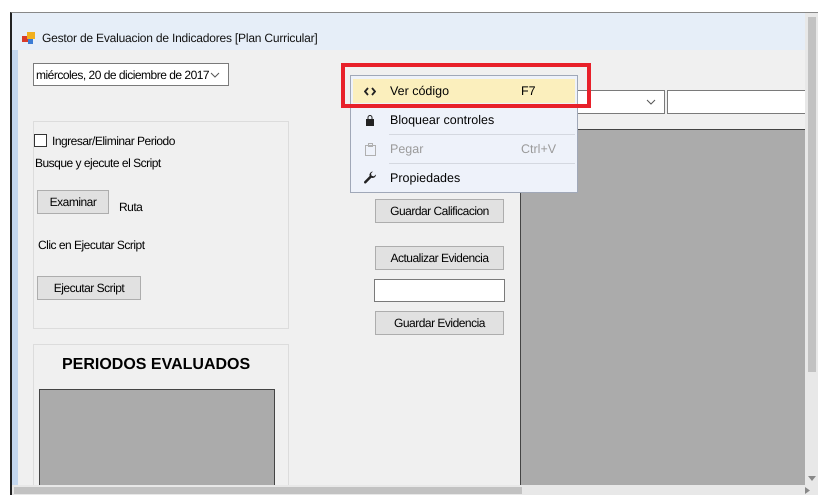 The height and width of the screenshot is (495, 818). Describe the element at coordinates (464, 91) in the screenshot. I see `menu-item: Ver código F7` at that location.